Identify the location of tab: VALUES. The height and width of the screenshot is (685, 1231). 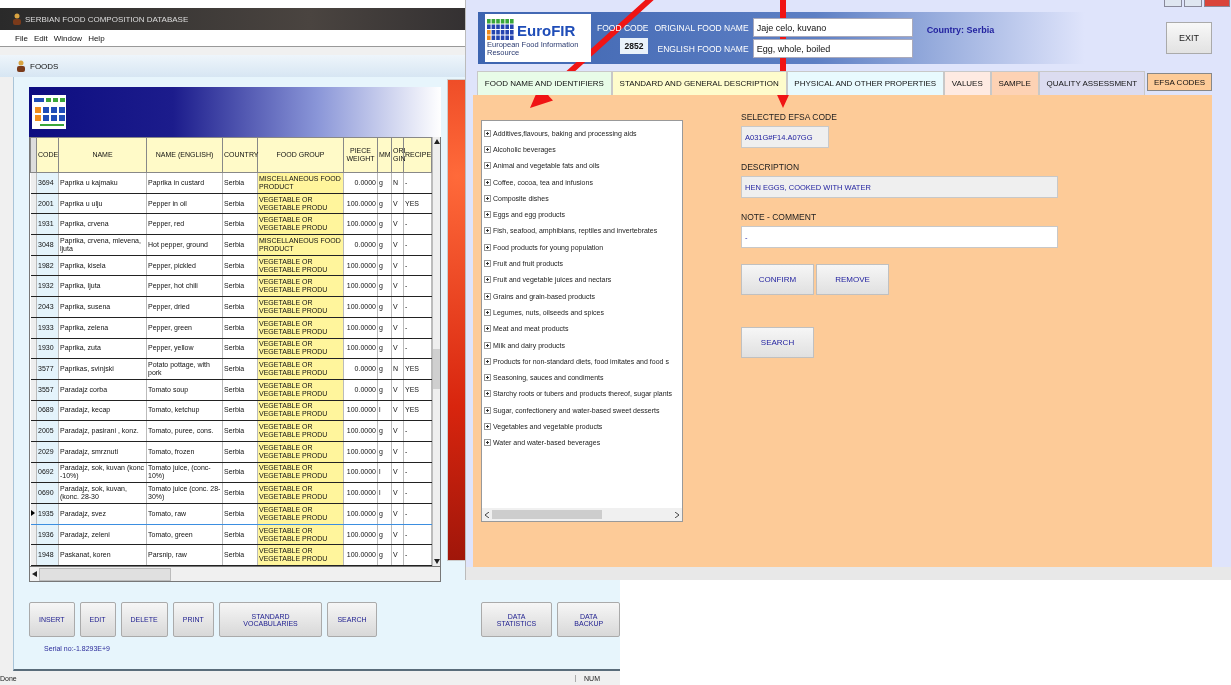
(967, 83).